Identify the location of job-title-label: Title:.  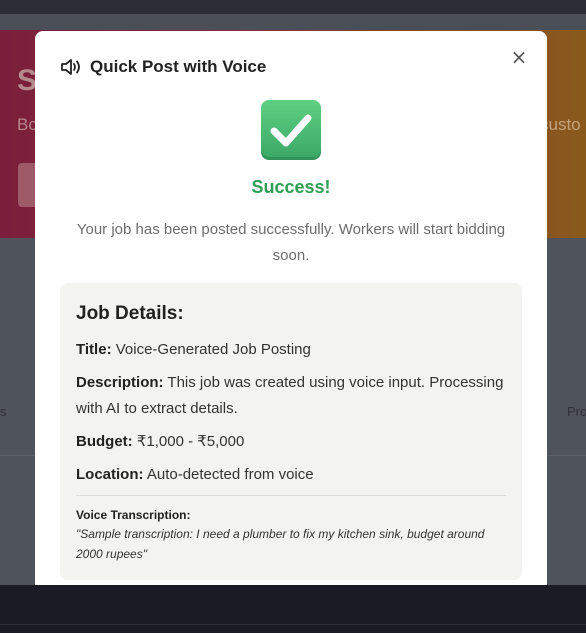
(94, 349).